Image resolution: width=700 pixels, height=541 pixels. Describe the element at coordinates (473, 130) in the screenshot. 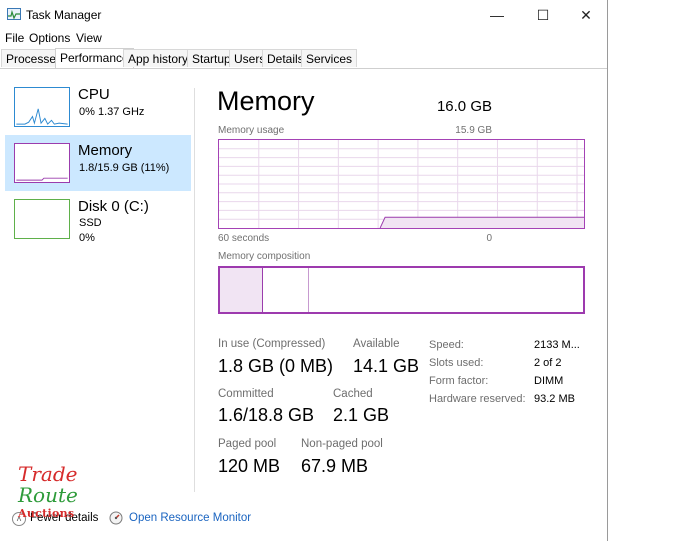

I see `usage-graph-max: 15.9 GB` at that location.